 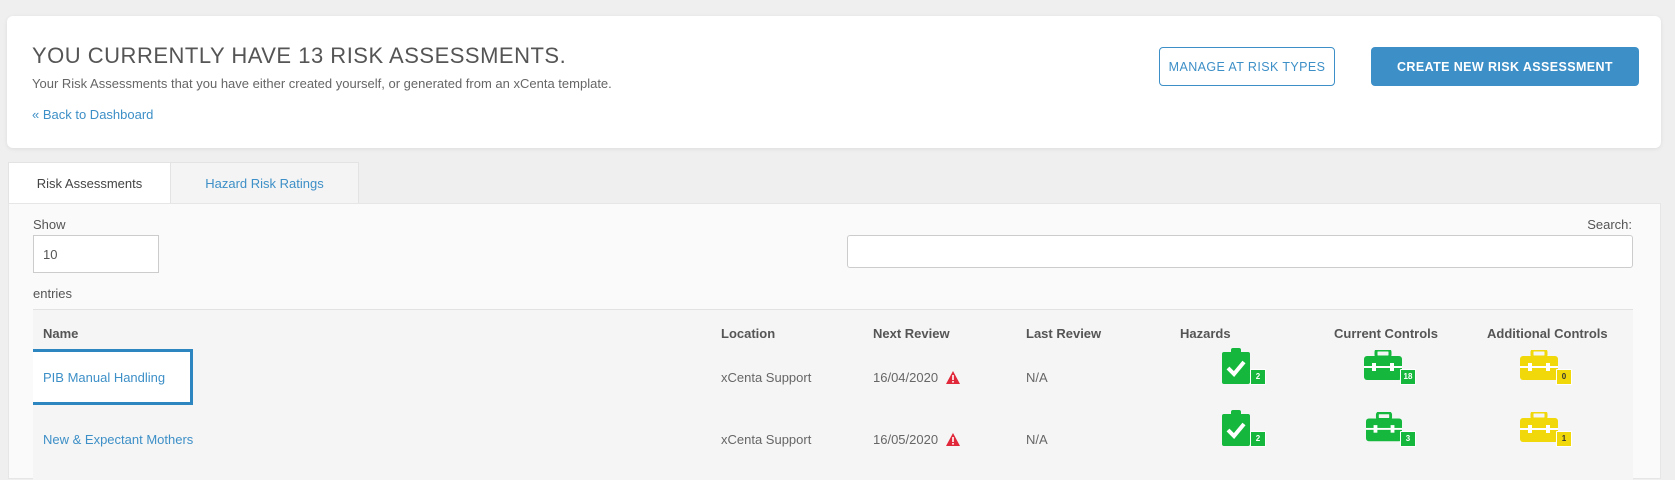 I want to click on column-header-name: Name, so click(x=60, y=333).